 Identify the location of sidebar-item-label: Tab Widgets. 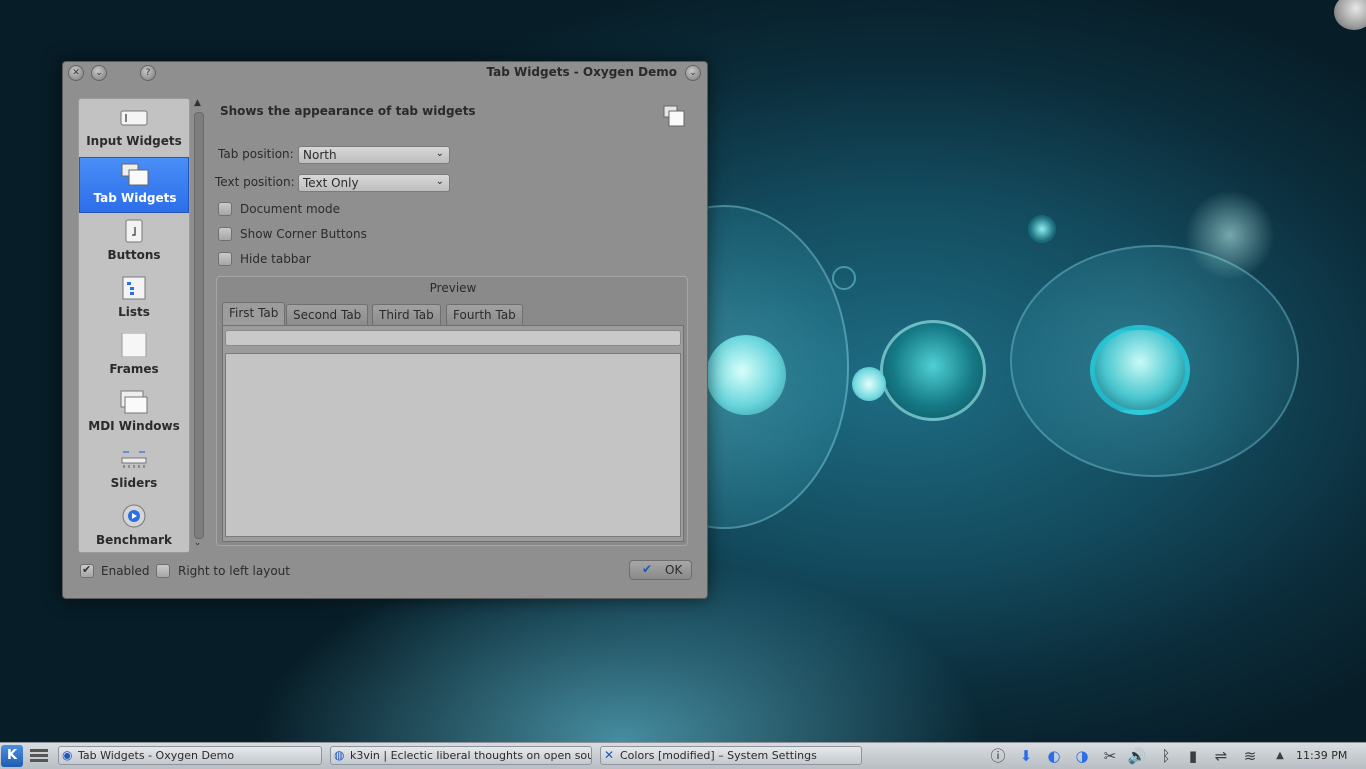
(135, 198).